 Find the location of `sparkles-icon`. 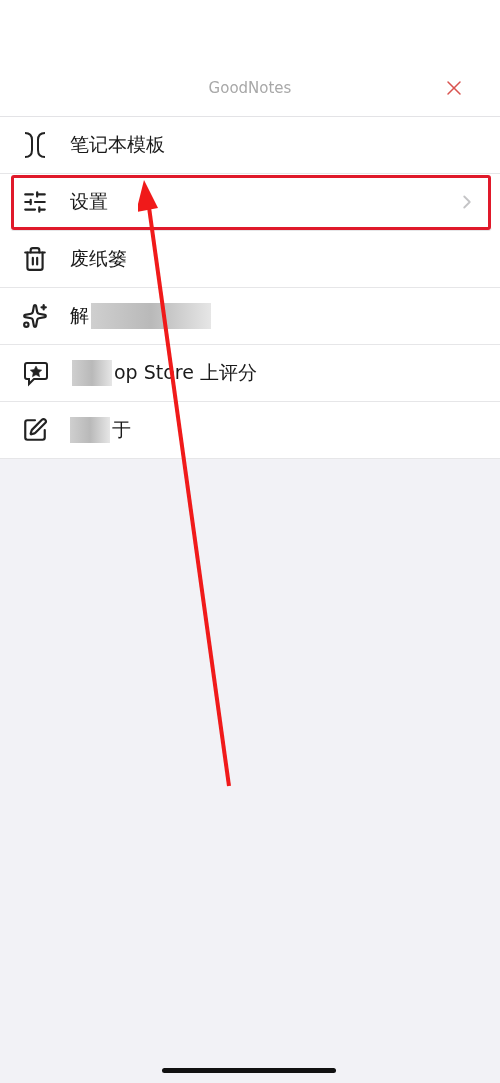

sparkles-icon is located at coordinates (35, 316).